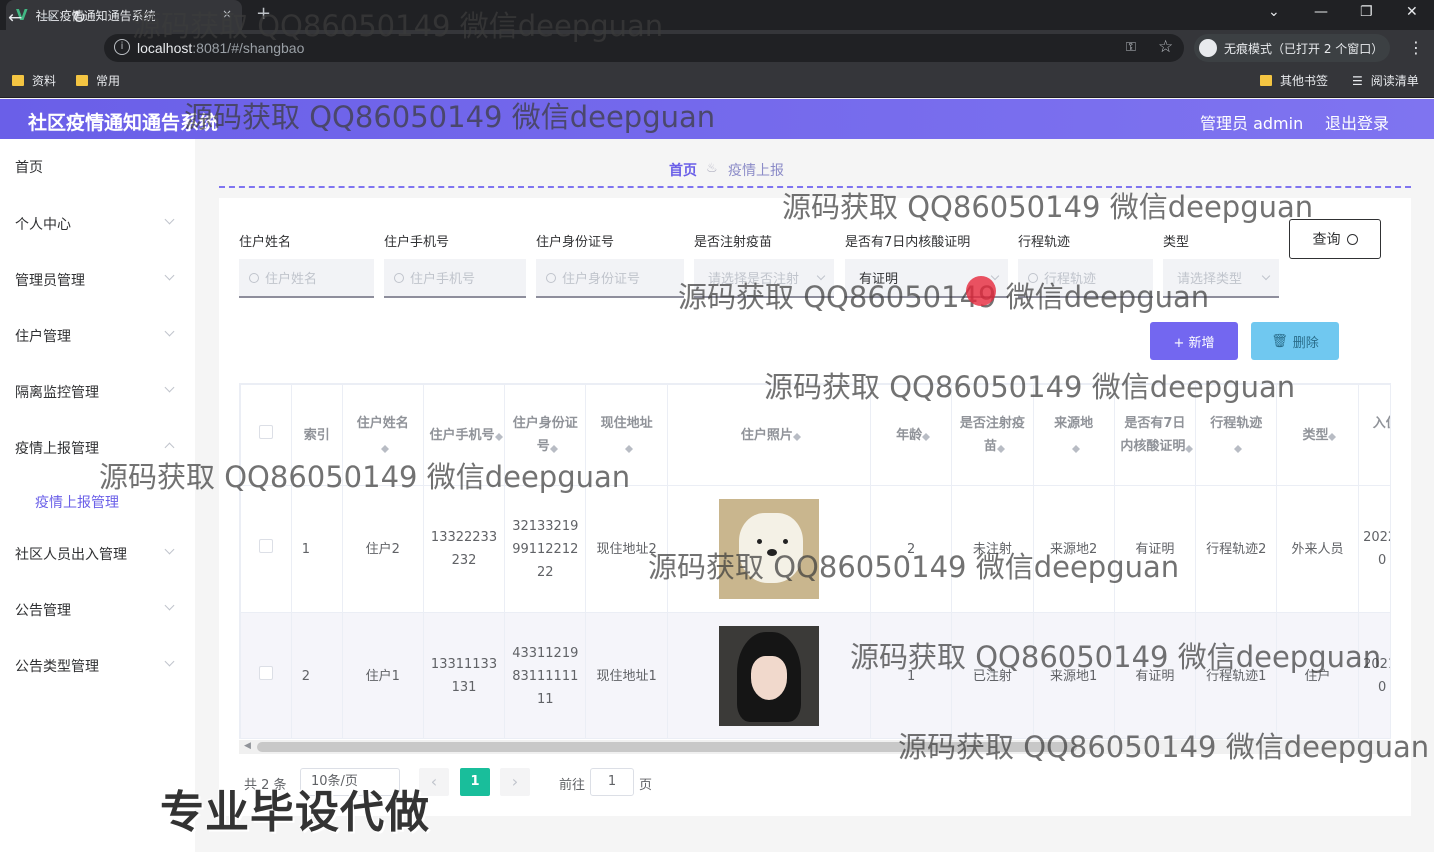 The height and width of the screenshot is (852, 1434). Describe the element at coordinates (733, 242) in the screenshot. I see `filter-label-vaccine: 是否注射疫苗` at that location.